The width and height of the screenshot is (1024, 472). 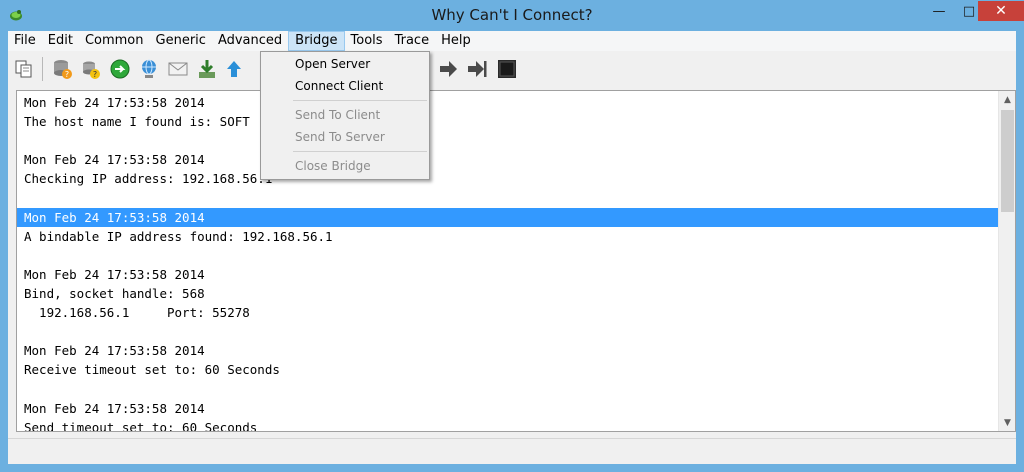 What do you see at coordinates (507, 424) in the screenshot?
I see `log-line: Send timeout set to: 60 Seconds` at bounding box center [507, 424].